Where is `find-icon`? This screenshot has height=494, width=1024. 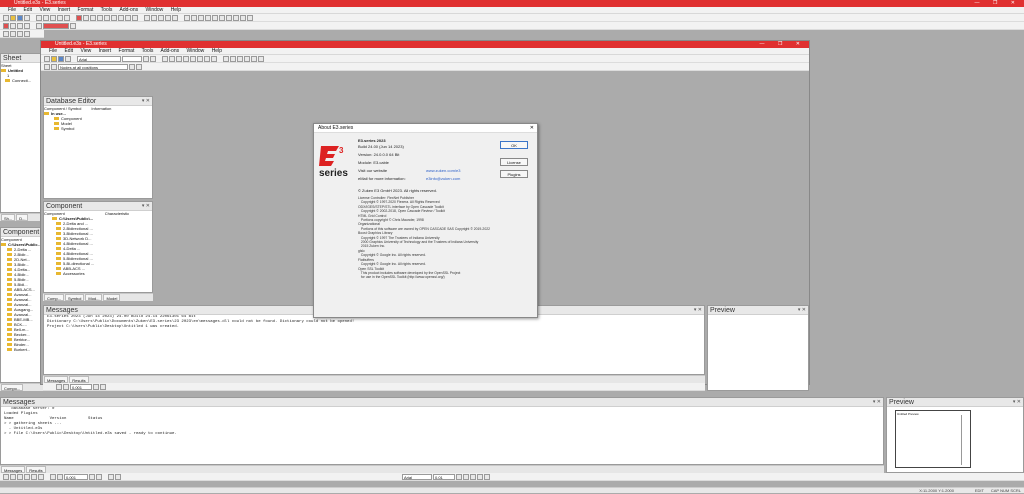
find-icon is located at coordinates (86, 17).